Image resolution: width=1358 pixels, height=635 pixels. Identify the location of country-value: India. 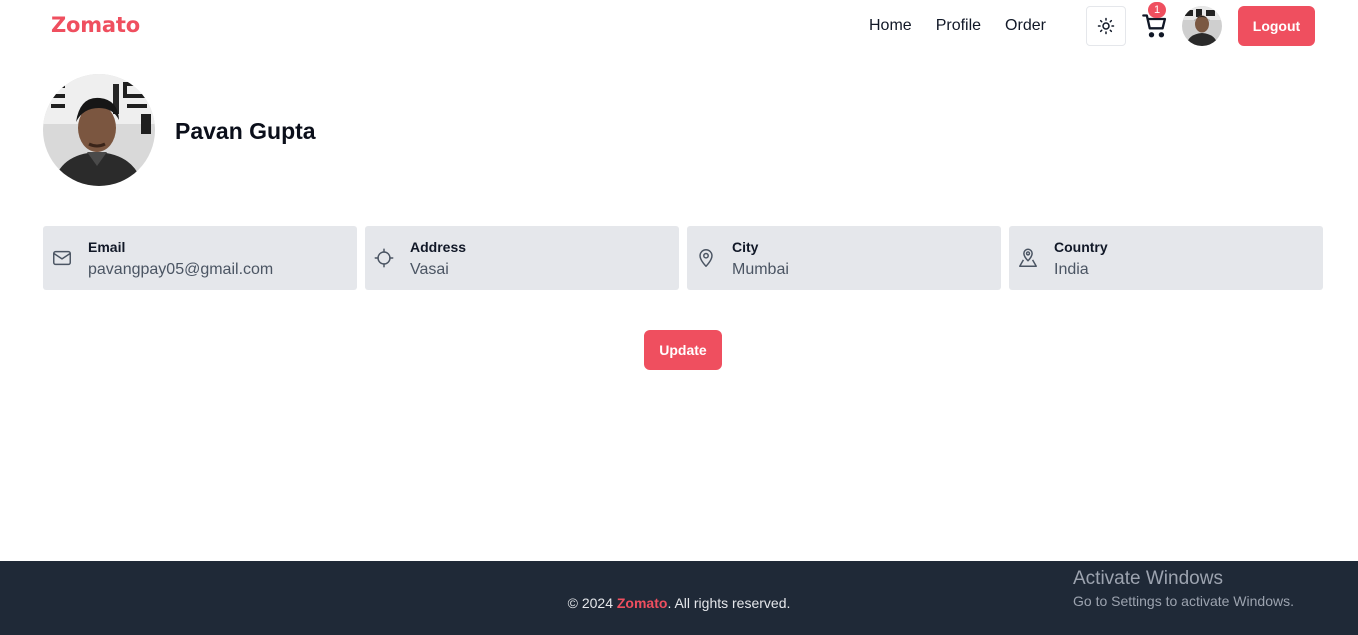
(1071, 269).